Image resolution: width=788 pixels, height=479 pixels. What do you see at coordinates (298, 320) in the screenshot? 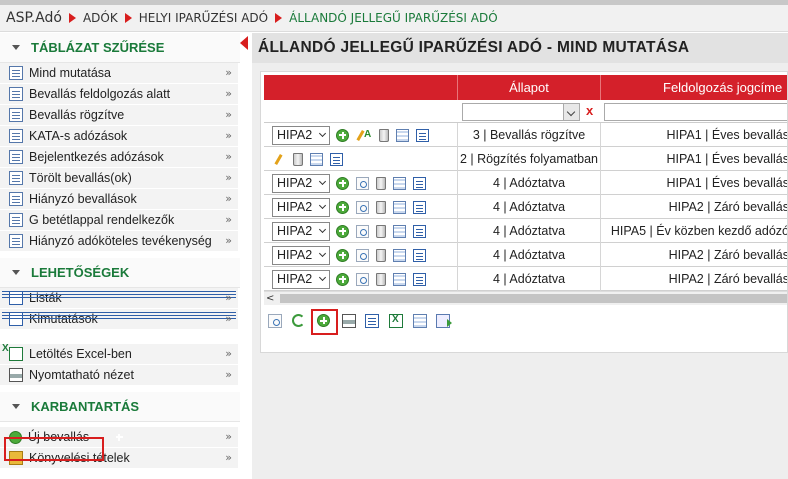
I see `refresh-icon` at bounding box center [298, 320].